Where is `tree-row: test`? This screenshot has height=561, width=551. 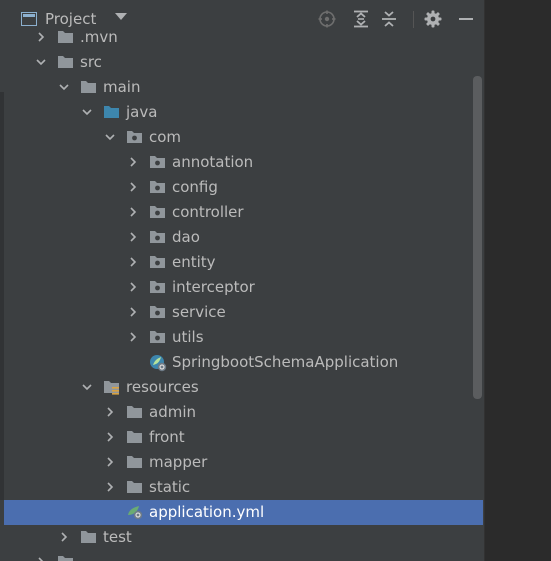
tree-row: test is located at coordinates (243, 537).